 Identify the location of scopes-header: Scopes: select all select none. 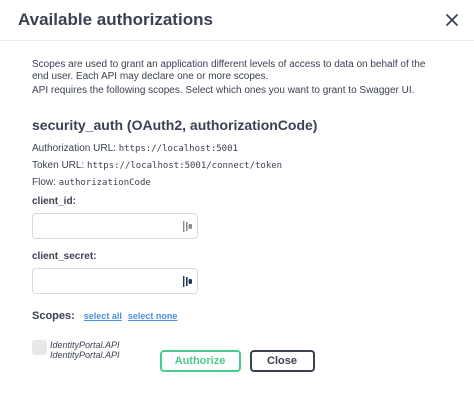
(237, 316).